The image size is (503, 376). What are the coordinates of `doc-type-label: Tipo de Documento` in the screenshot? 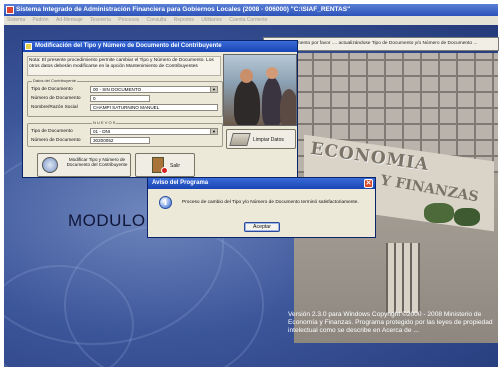 It's located at (52, 89).